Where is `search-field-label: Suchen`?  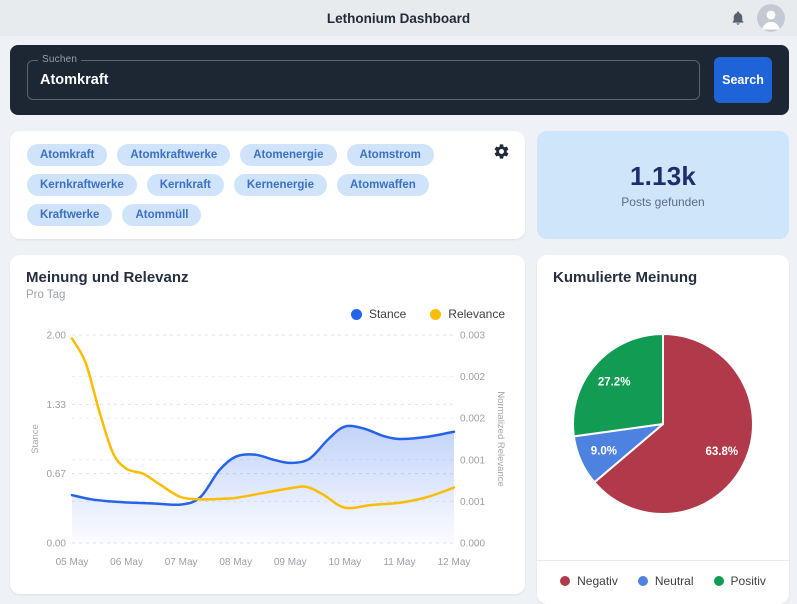
search-field-label: Suchen is located at coordinates (60, 59).